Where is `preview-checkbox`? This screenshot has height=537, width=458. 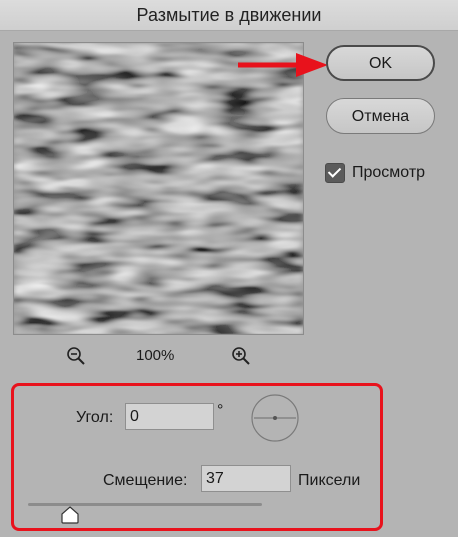 preview-checkbox is located at coordinates (335, 173).